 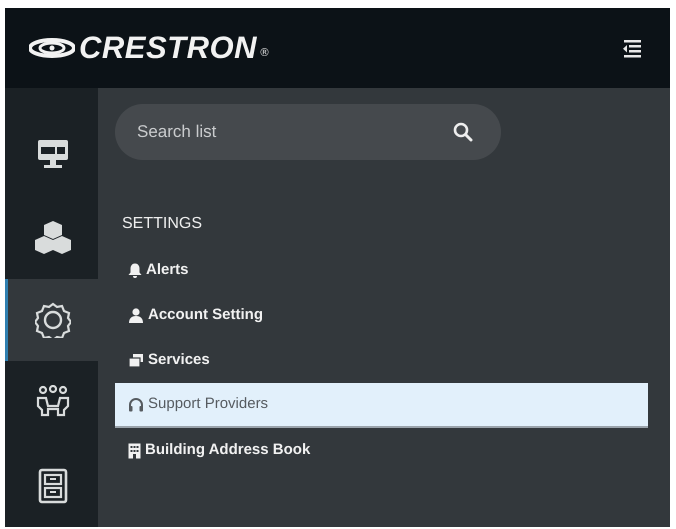 I want to click on search-field: Search list, so click(x=308, y=132).